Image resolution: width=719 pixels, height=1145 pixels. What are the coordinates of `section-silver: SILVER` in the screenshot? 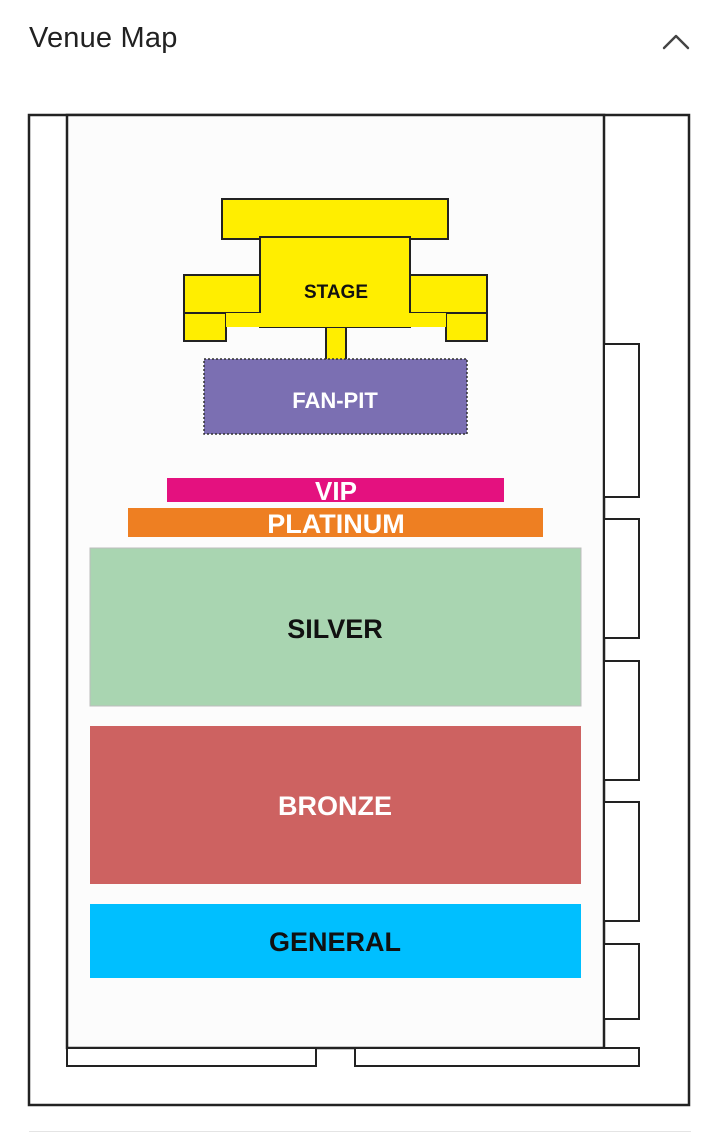 It's located at (335, 627).